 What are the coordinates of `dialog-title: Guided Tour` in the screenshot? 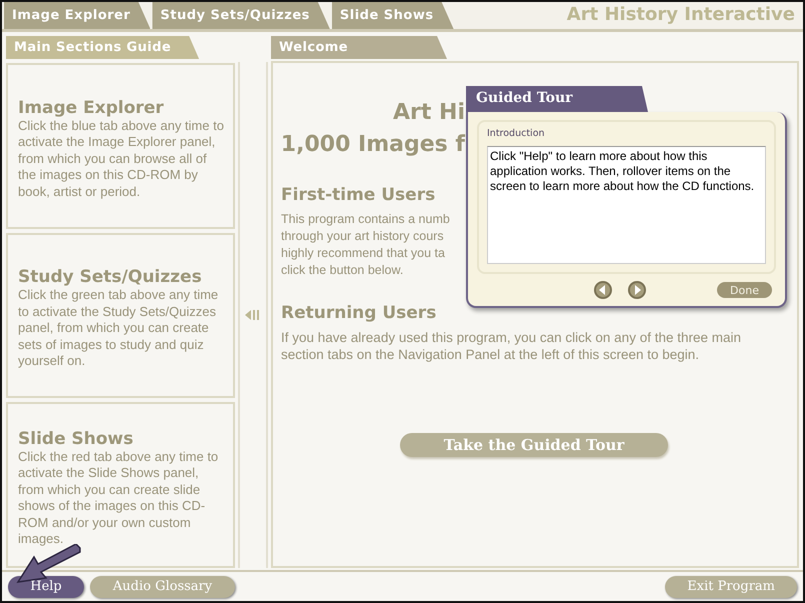 It's located at (557, 99).